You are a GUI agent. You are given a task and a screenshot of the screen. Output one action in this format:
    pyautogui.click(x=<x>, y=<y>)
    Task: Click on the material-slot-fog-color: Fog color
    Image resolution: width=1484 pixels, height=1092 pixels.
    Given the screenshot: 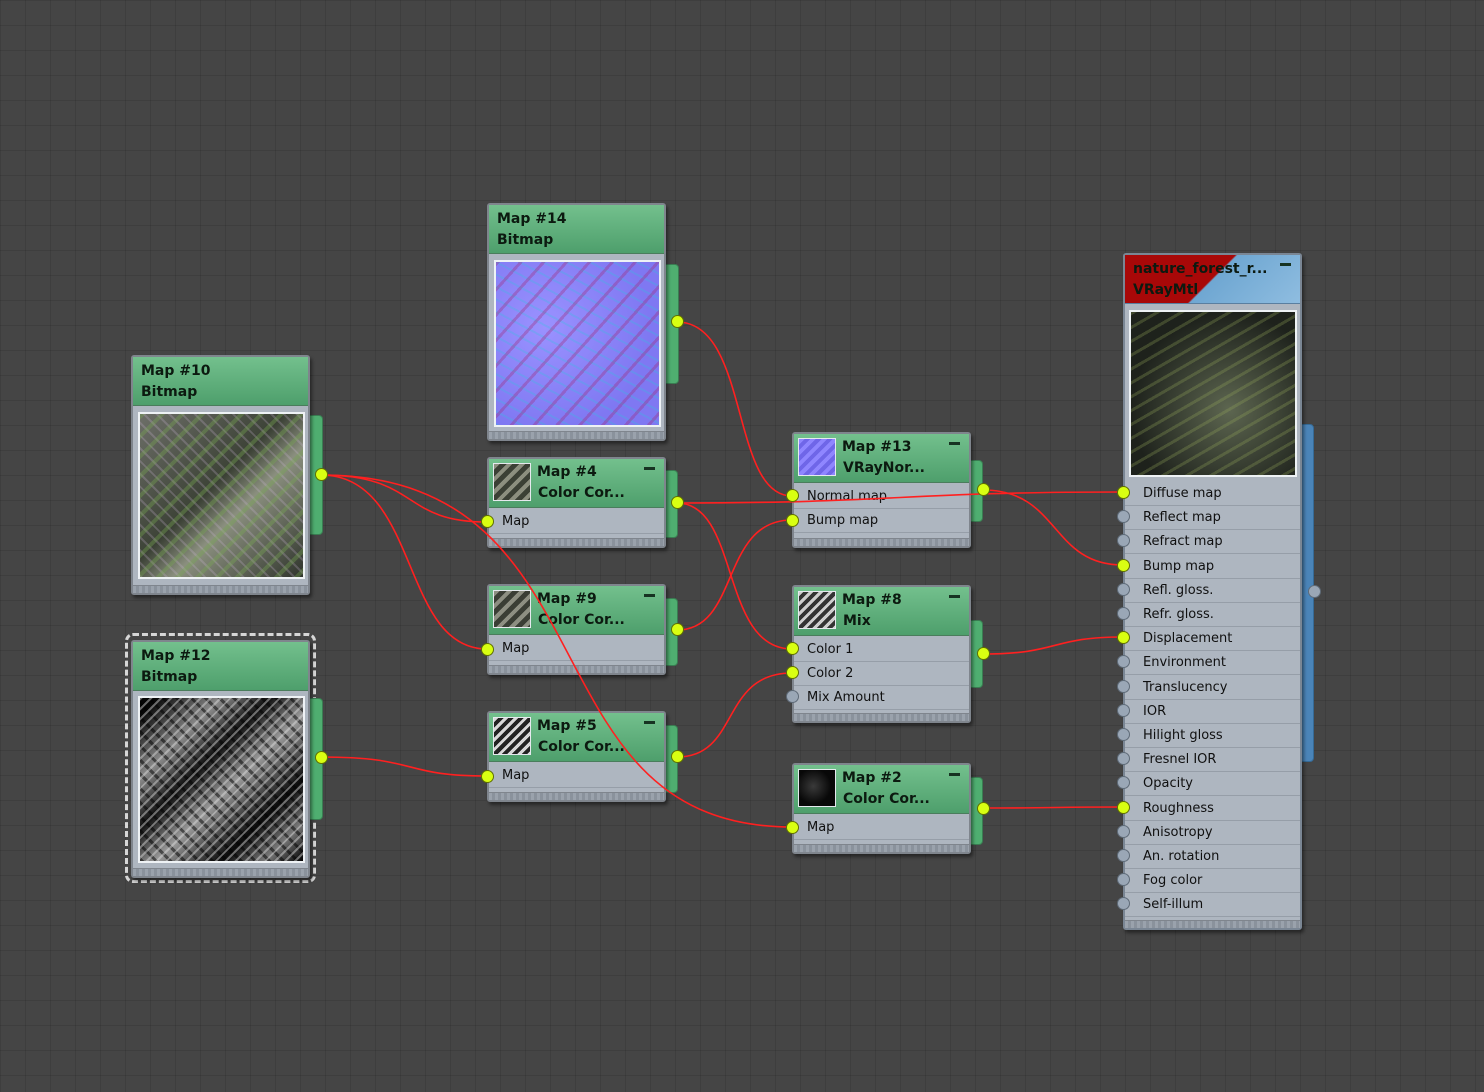 What is the action you would take?
    pyautogui.click(x=1212, y=881)
    